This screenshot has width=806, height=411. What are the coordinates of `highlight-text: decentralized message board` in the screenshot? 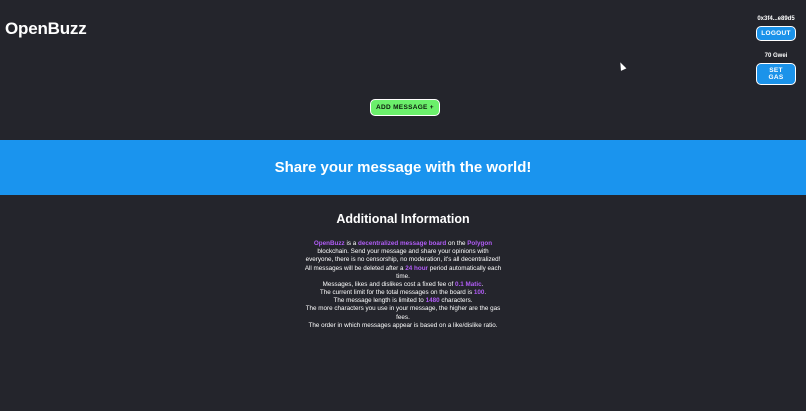 It's located at (402, 243).